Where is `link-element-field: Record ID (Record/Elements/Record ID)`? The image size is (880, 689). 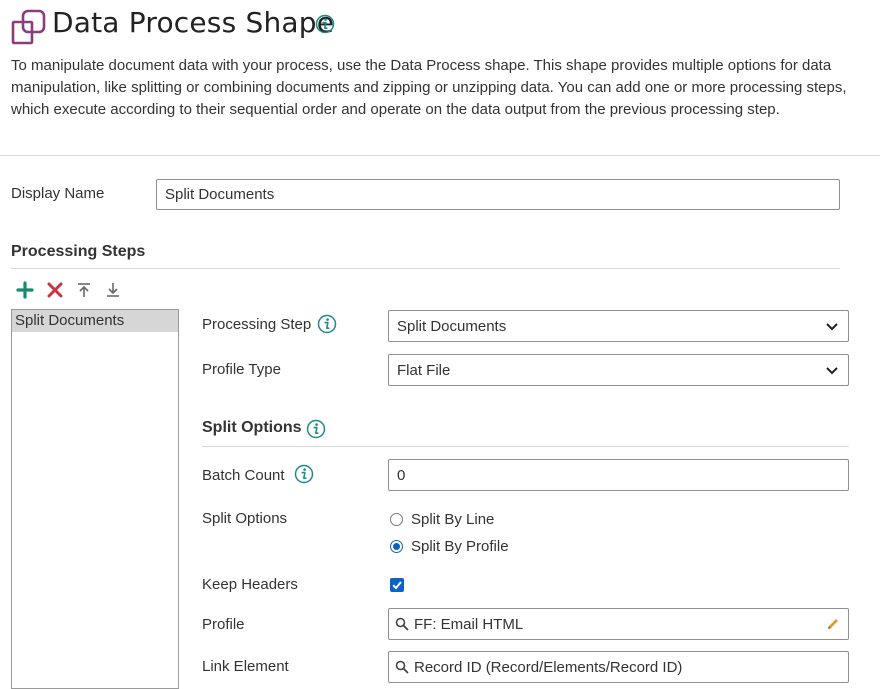
link-element-field: Record ID (Record/Elements/Record ID) is located at coordinates (618, 667).